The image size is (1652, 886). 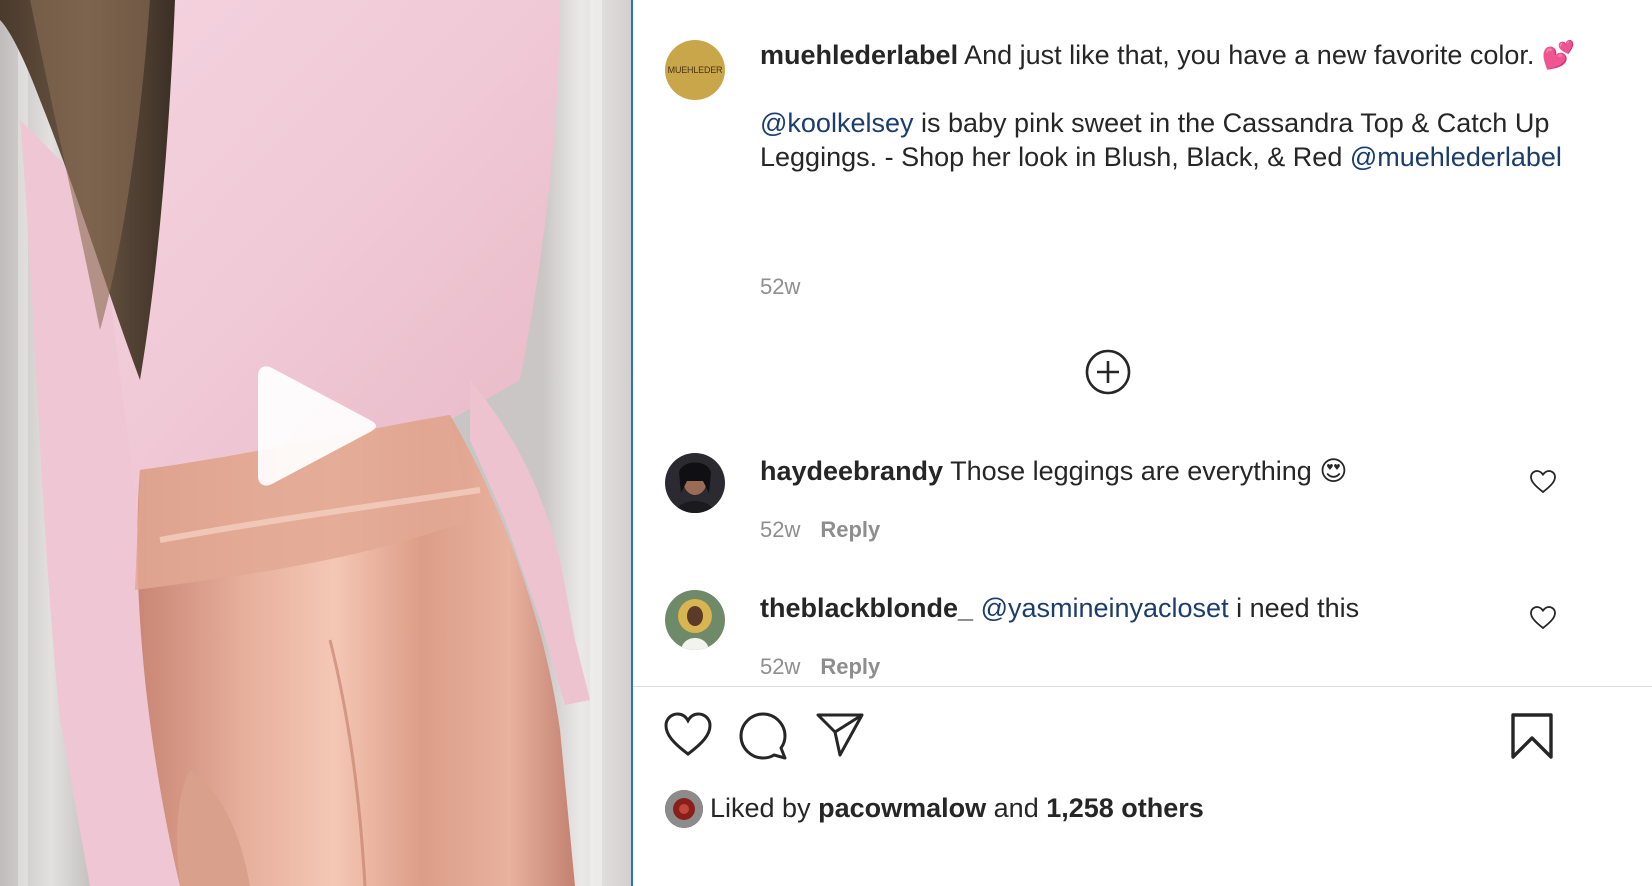 I want to click on actions-divider, so click(x=1142, y=686).